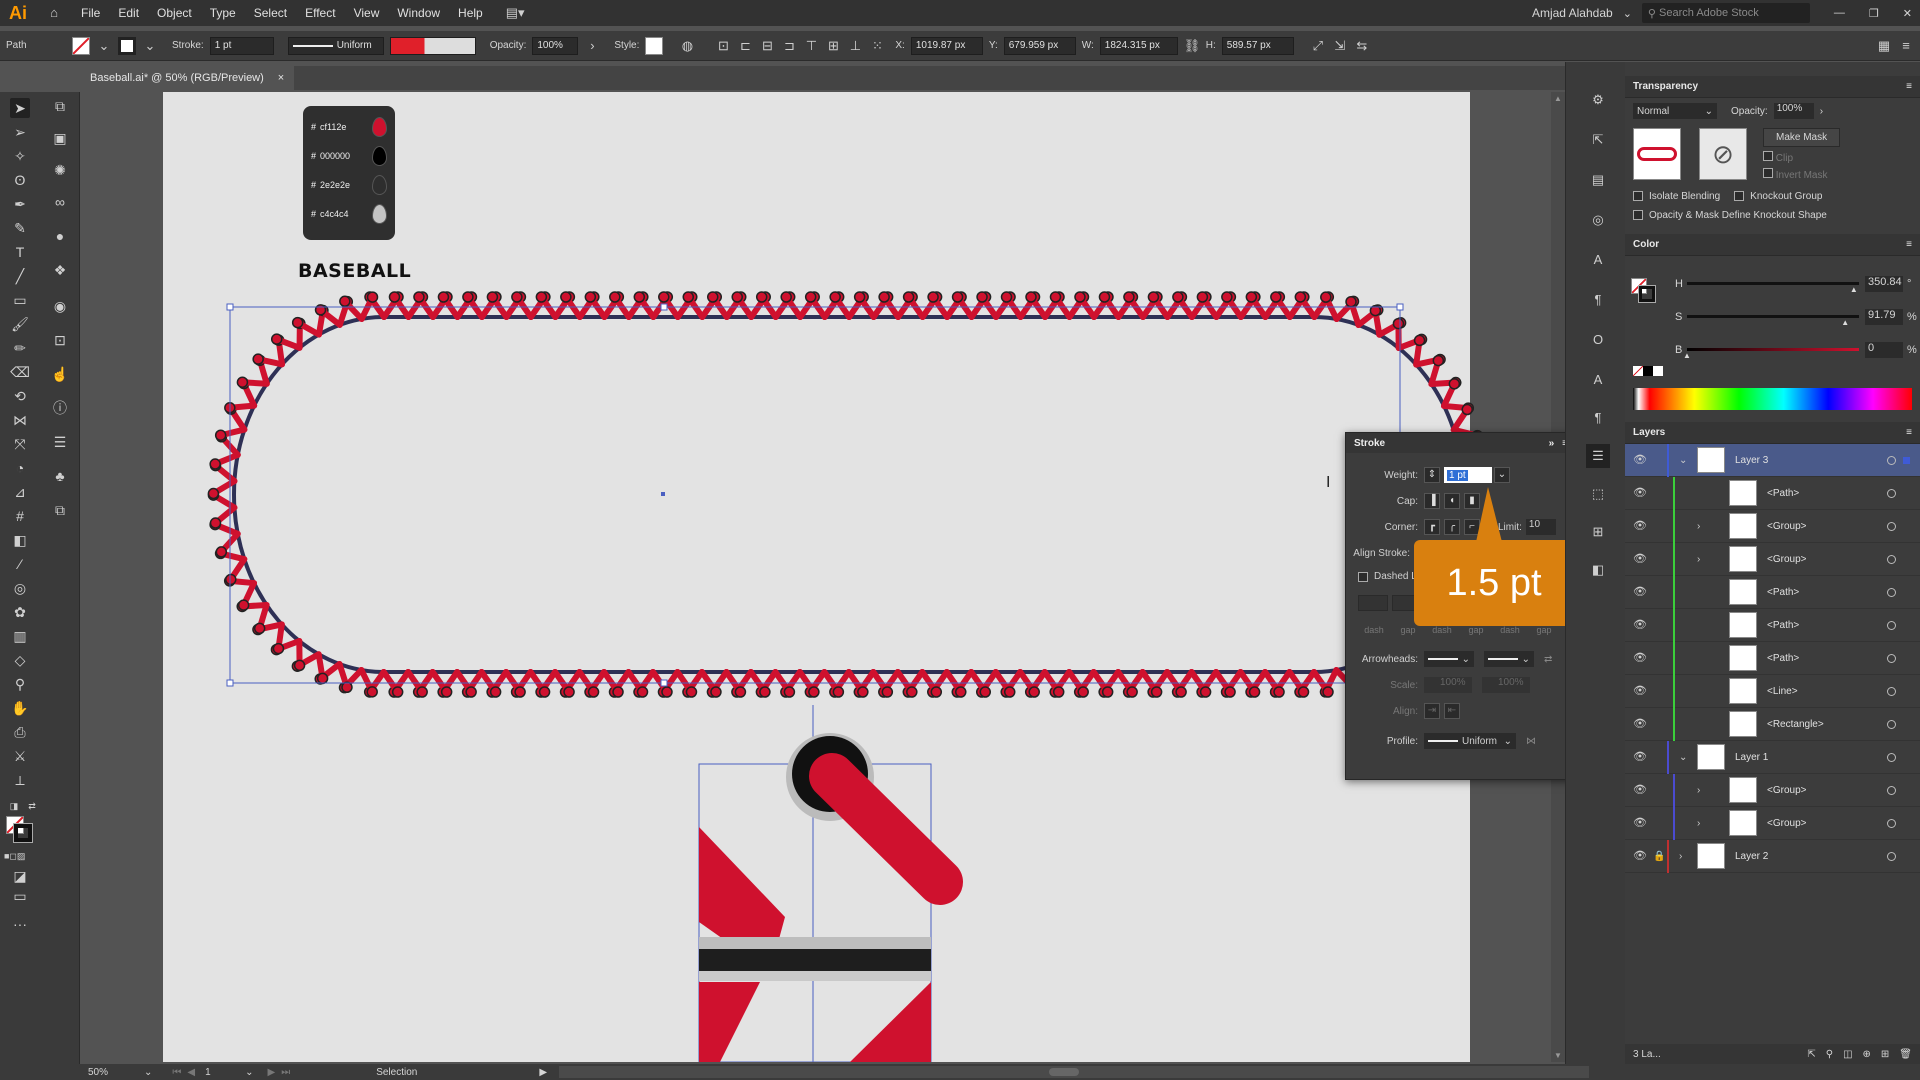  What do you see at coordinates (20, 300) in the screenshot?
I see `rectangle-tool-icon: ▭` at bounding box center [20, 300].